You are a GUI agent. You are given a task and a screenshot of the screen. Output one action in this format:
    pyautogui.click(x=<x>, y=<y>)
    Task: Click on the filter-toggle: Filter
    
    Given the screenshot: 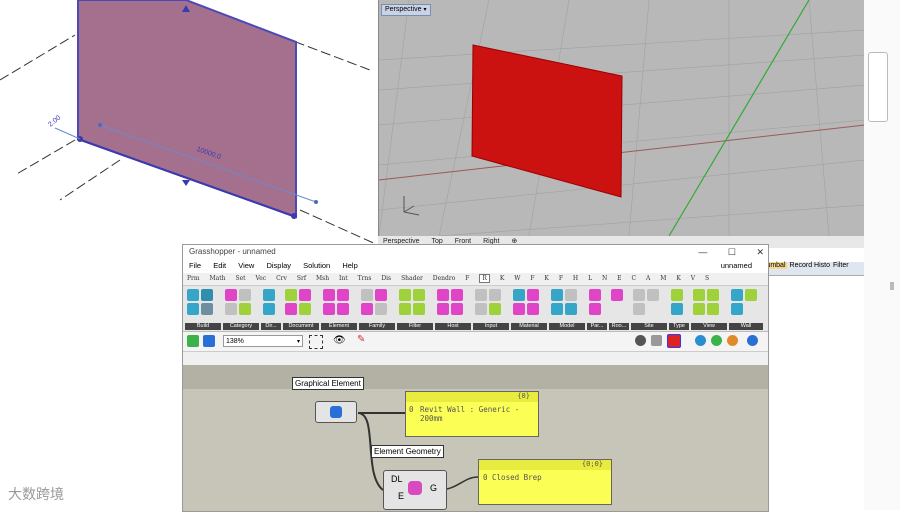 What is the action you would take?
    pyautogui.click(x=841, y=265)
    